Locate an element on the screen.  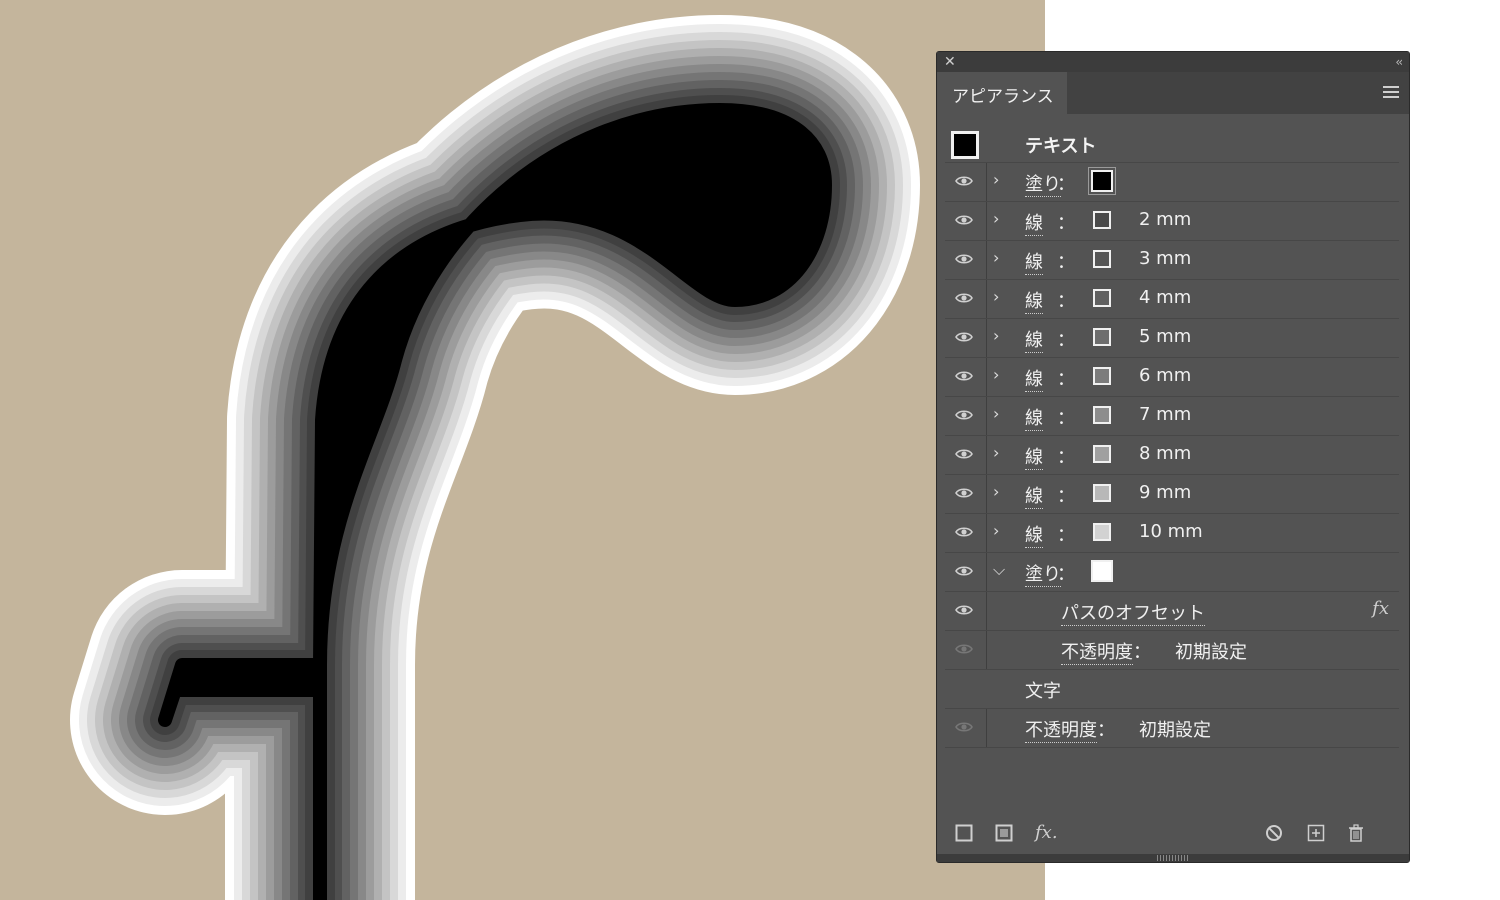
appearance-row: › 線 ： 4 mm is located at coordinates (1172, 299).